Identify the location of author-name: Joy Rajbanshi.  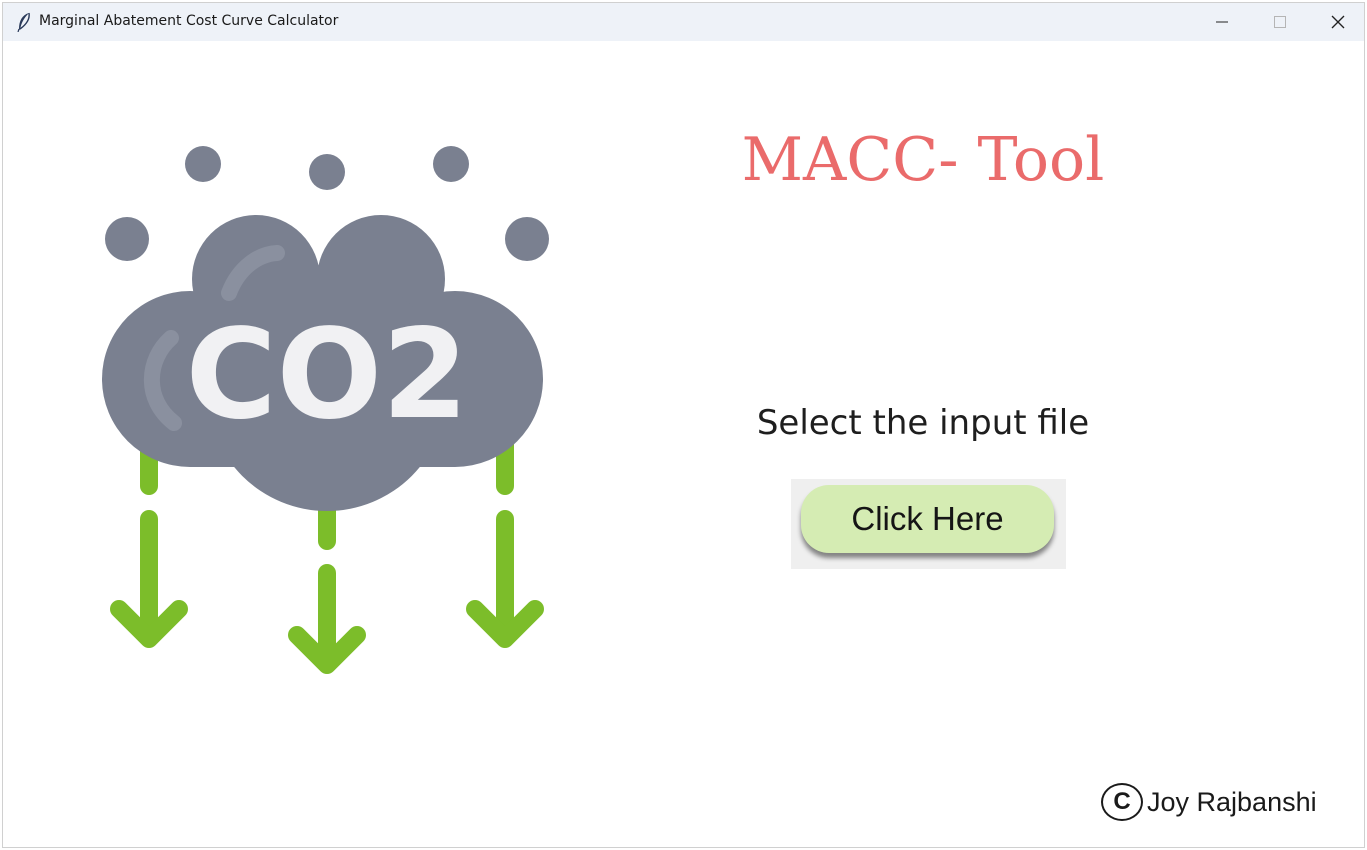
(1232, 801).